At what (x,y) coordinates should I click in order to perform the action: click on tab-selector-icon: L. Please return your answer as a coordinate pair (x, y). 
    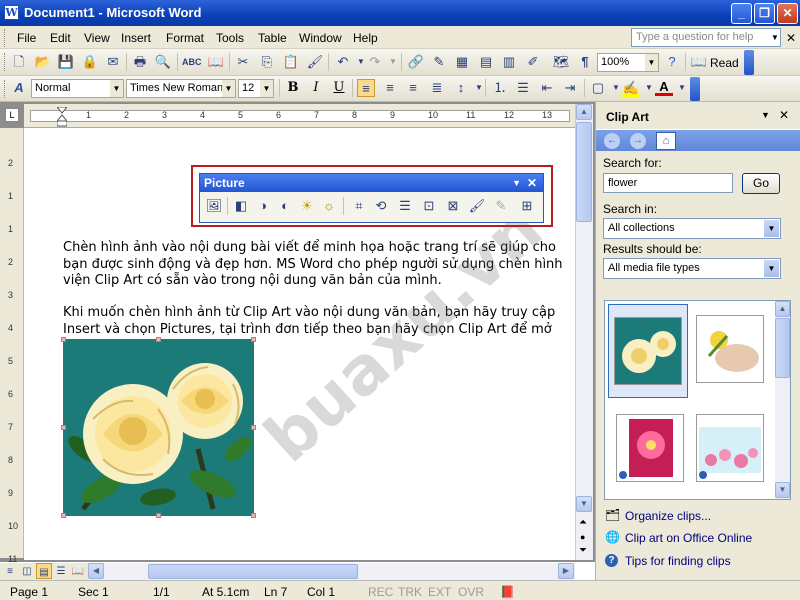
    Looking at the image, I should click on (12, 115).